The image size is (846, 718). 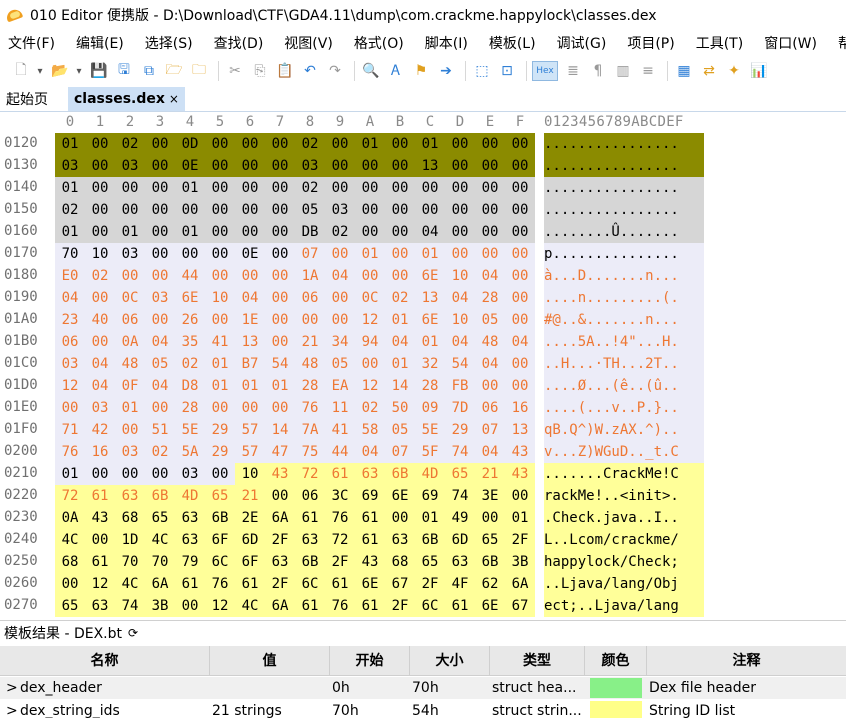 I want to click on hex-byte-cell: 1E, so click(x=250, y=320).